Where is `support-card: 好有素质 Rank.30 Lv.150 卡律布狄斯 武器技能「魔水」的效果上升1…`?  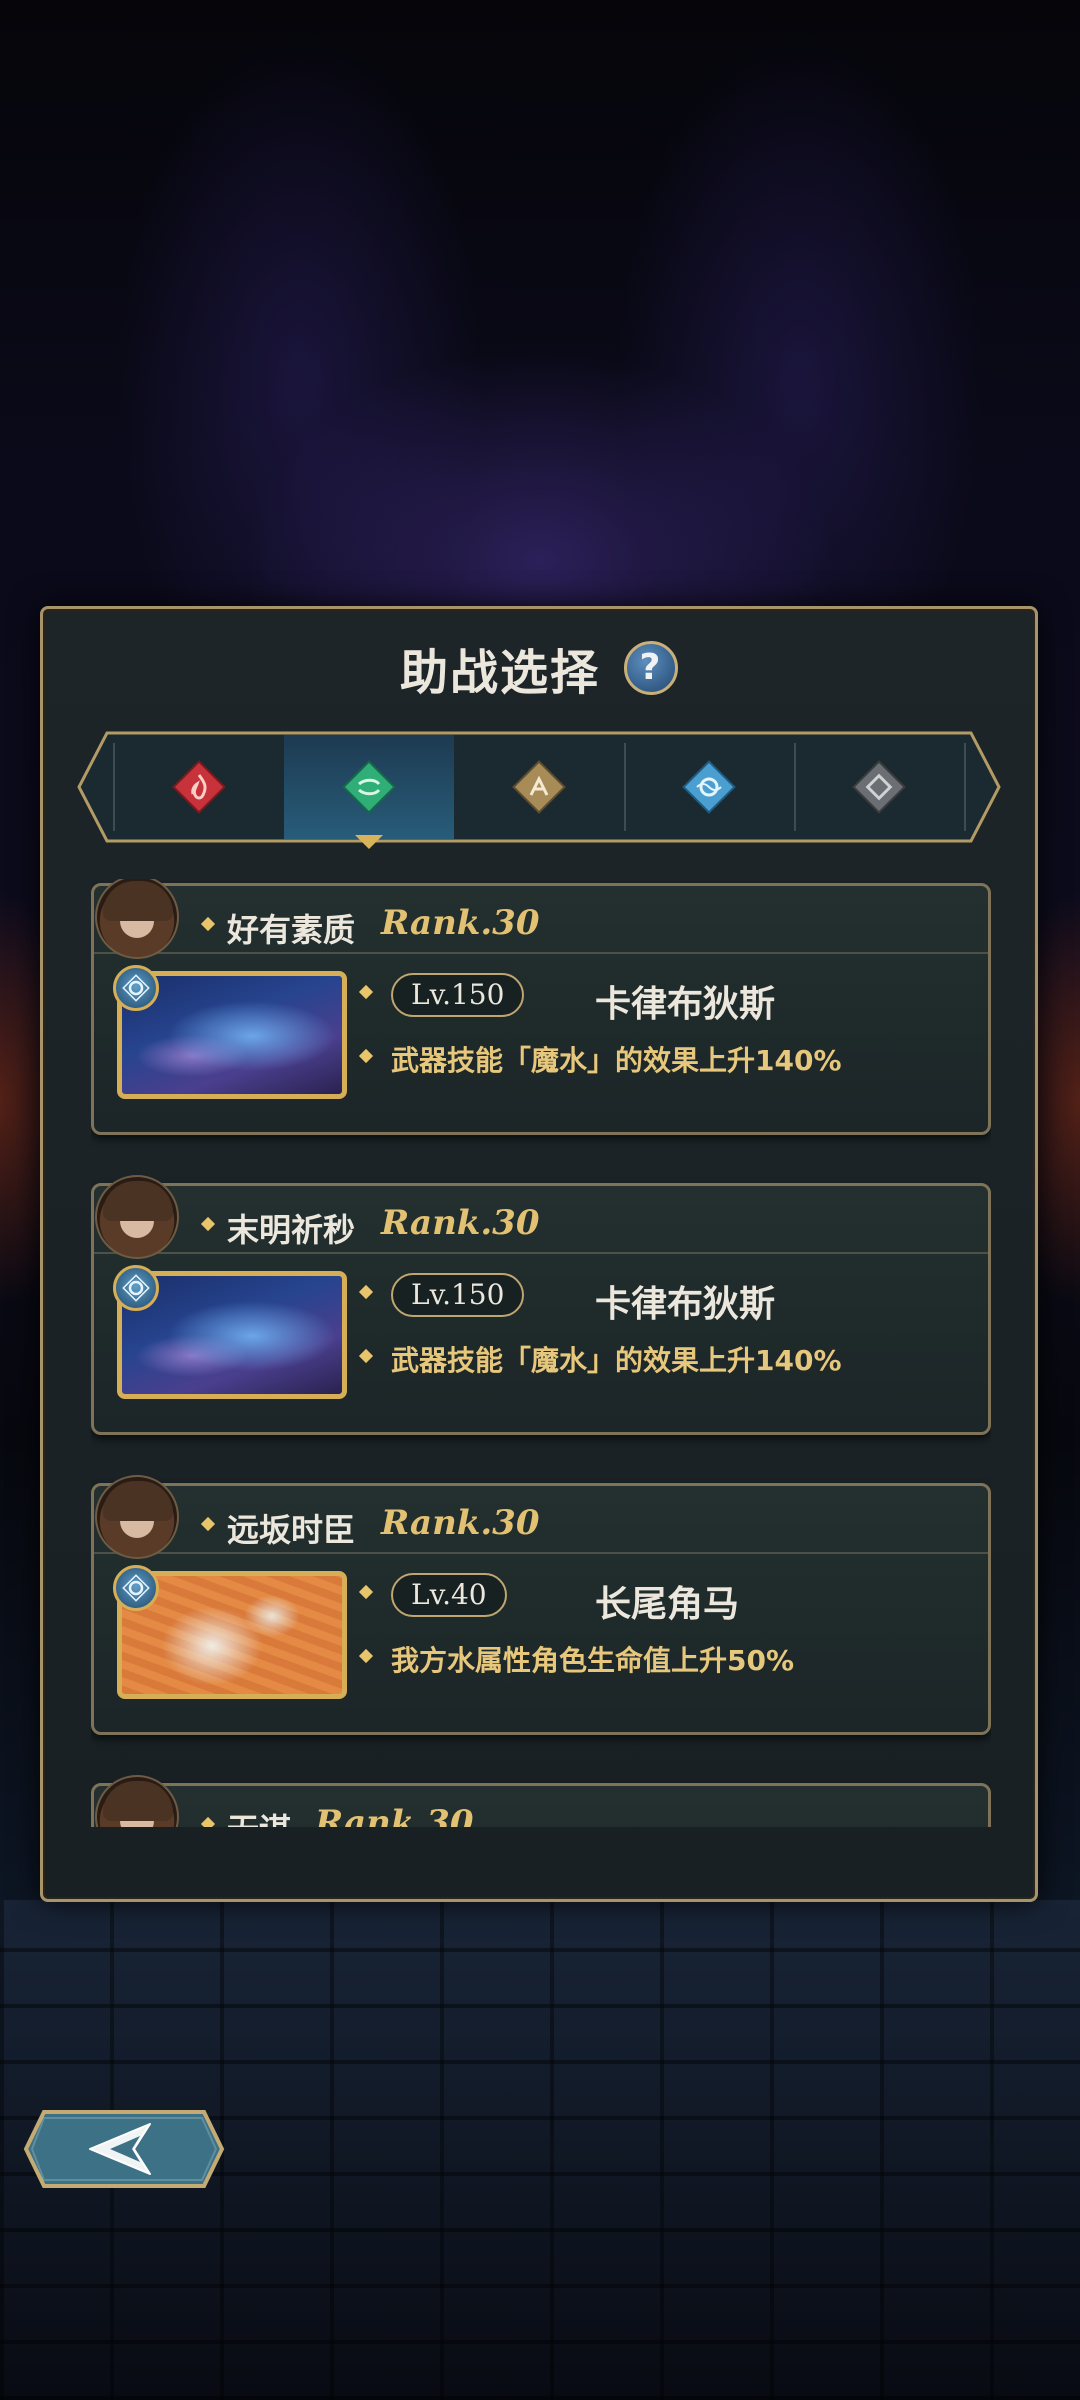 support-card: 好有素质 Rank.30 Lv.150 卡律布狄斯 武器技能「魔水」的效果上升1… is located at coordinates (541, 1007).